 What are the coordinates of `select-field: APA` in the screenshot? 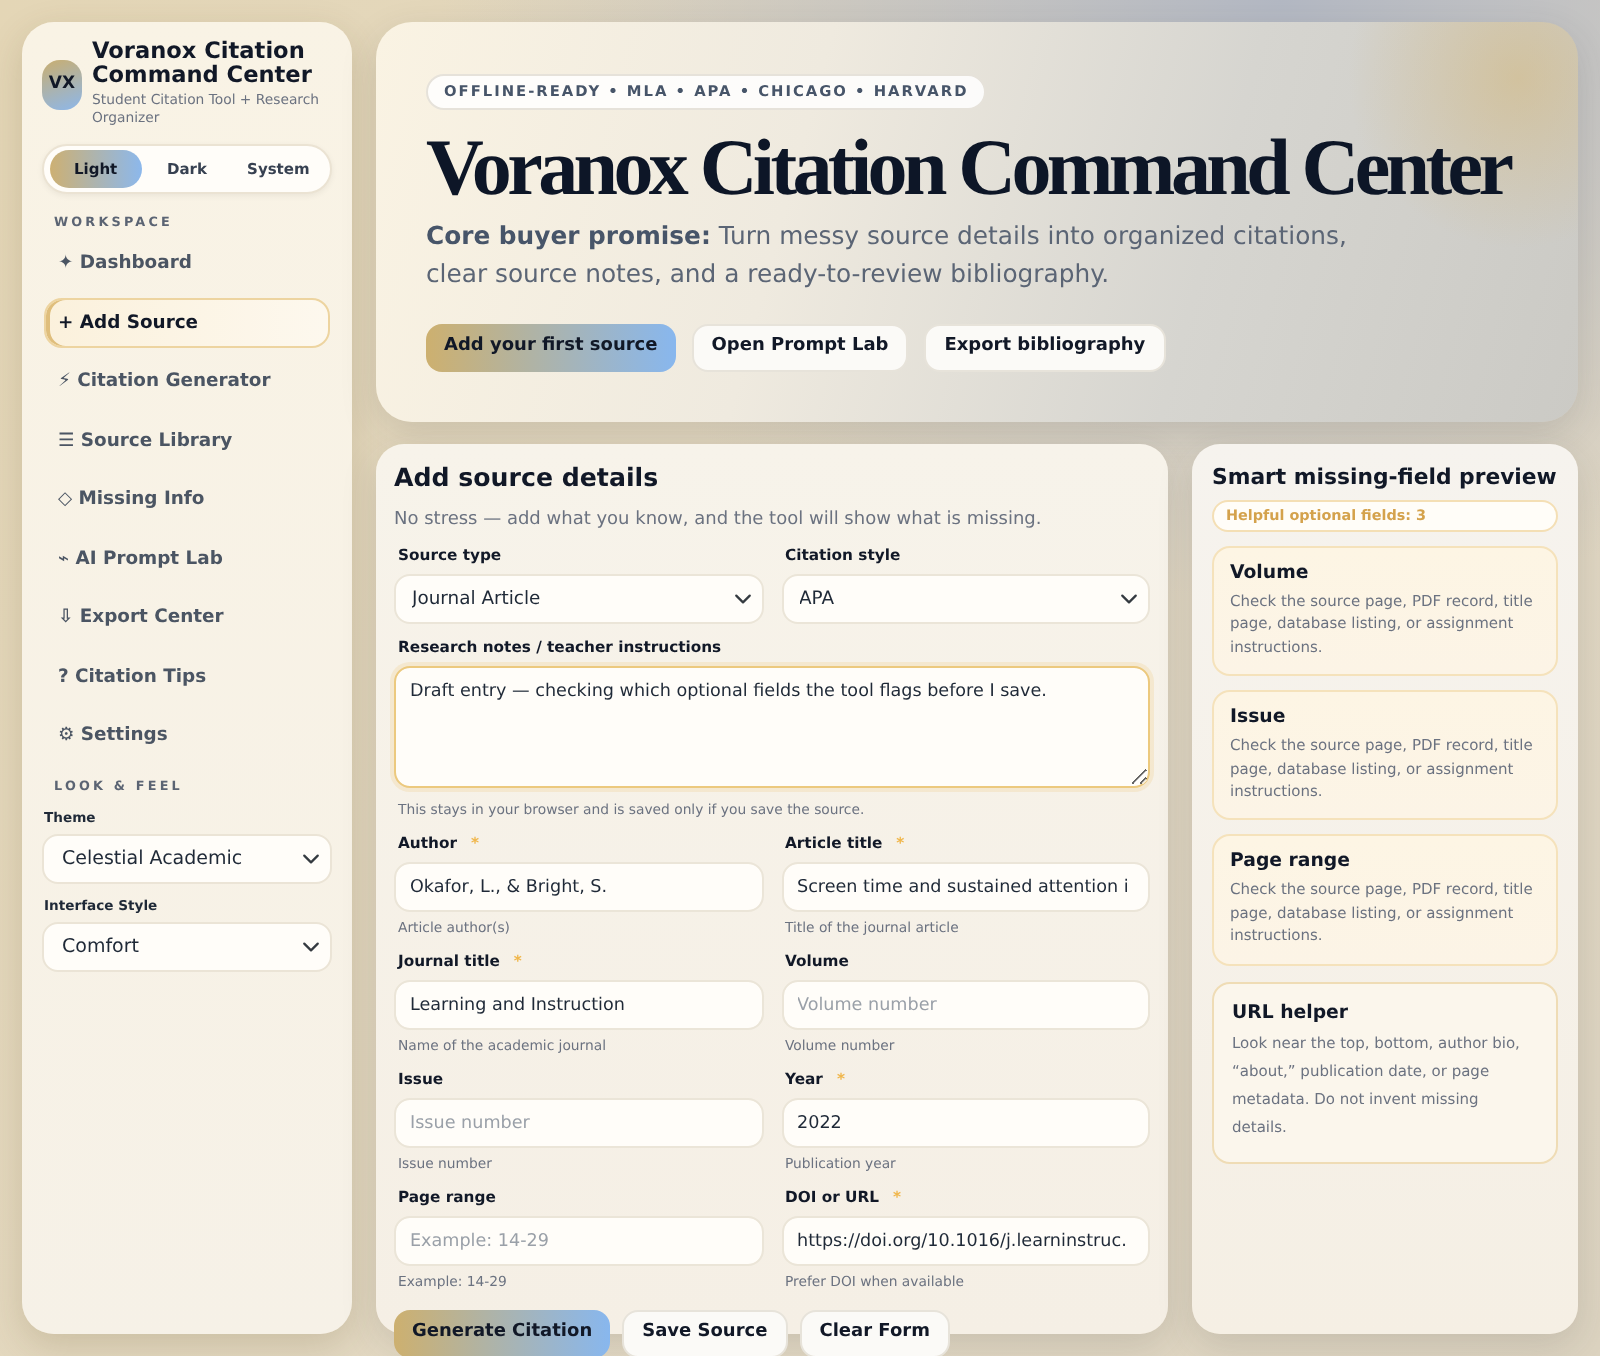 It's located at (965, 599).